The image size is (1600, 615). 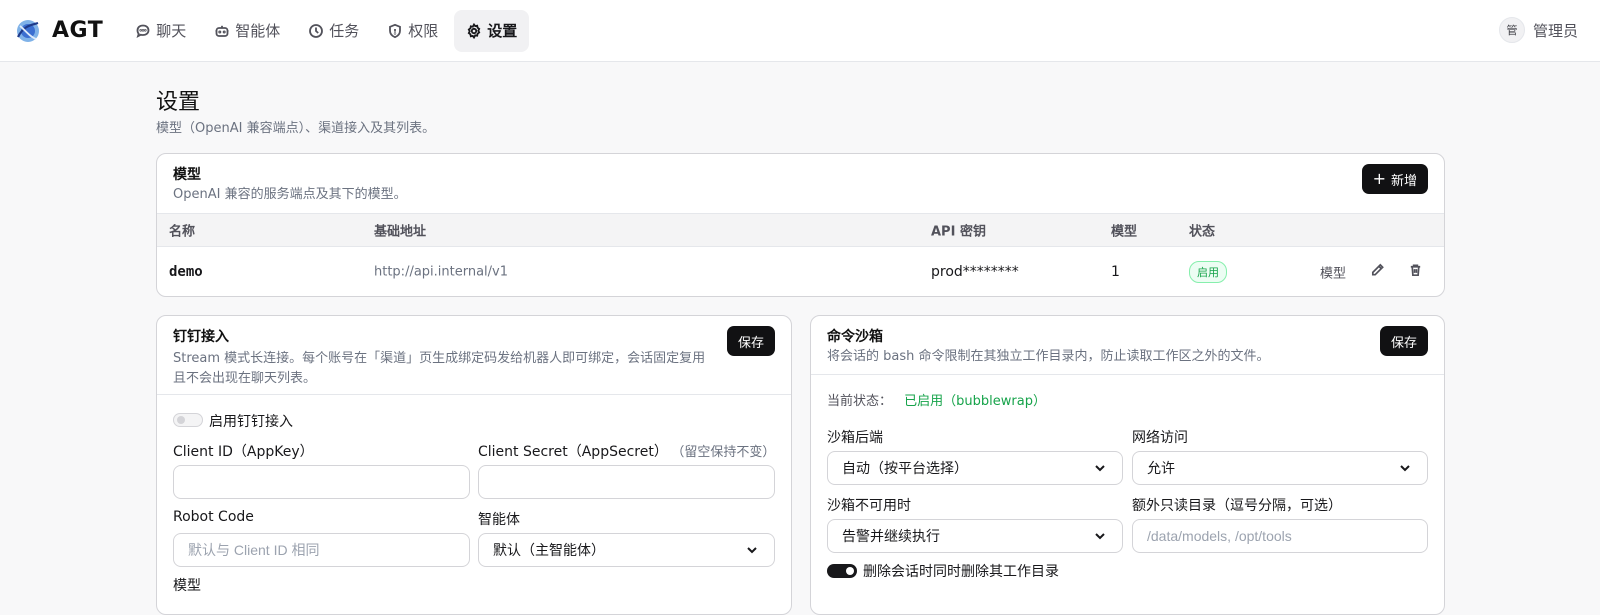 I want to click on brand-name: AGT, so click(x=78, y=30).